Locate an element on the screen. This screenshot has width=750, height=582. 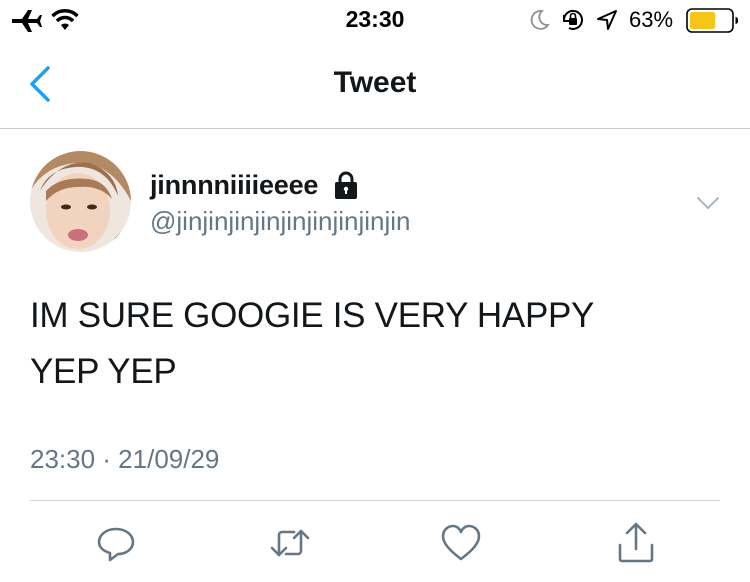
share-button is located at coordinates (636, 543).